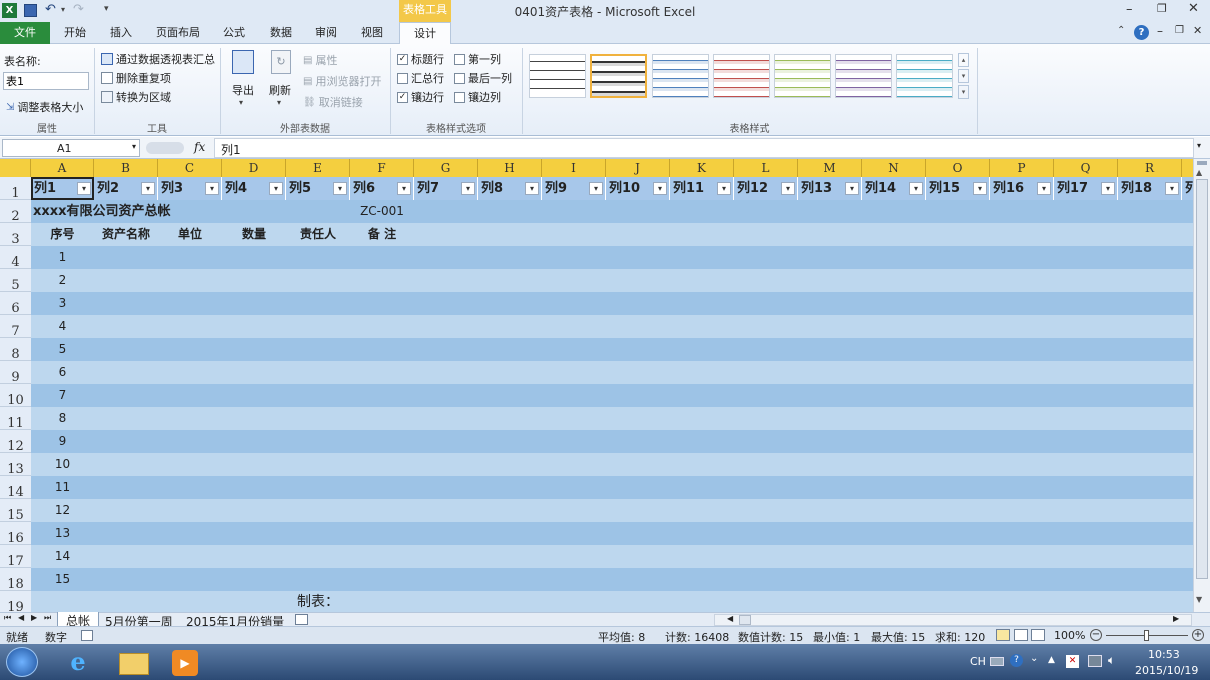 This screenshot has height=680, width=1210. I want to click on scroll-up-icon: ▲, so click(1199, 172).